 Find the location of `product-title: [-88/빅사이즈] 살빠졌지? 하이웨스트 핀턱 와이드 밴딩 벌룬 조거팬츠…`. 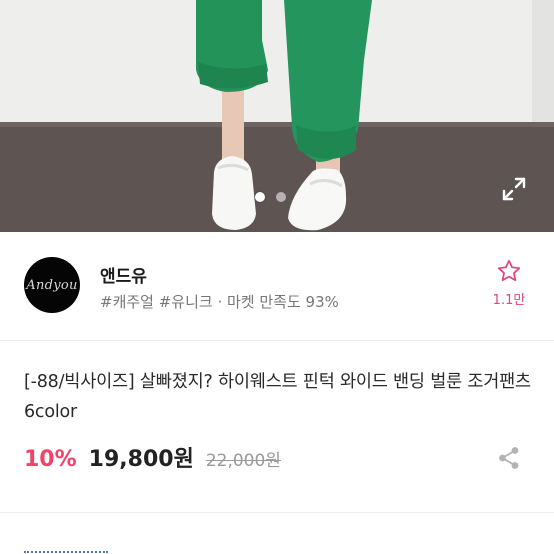

product-title: [-88/빅사이즈] 살빠졌지? 하이웨스트 핀턱 와이드 밴딩 벌룬 조거팬츠… is located at coordinates (277, 397).